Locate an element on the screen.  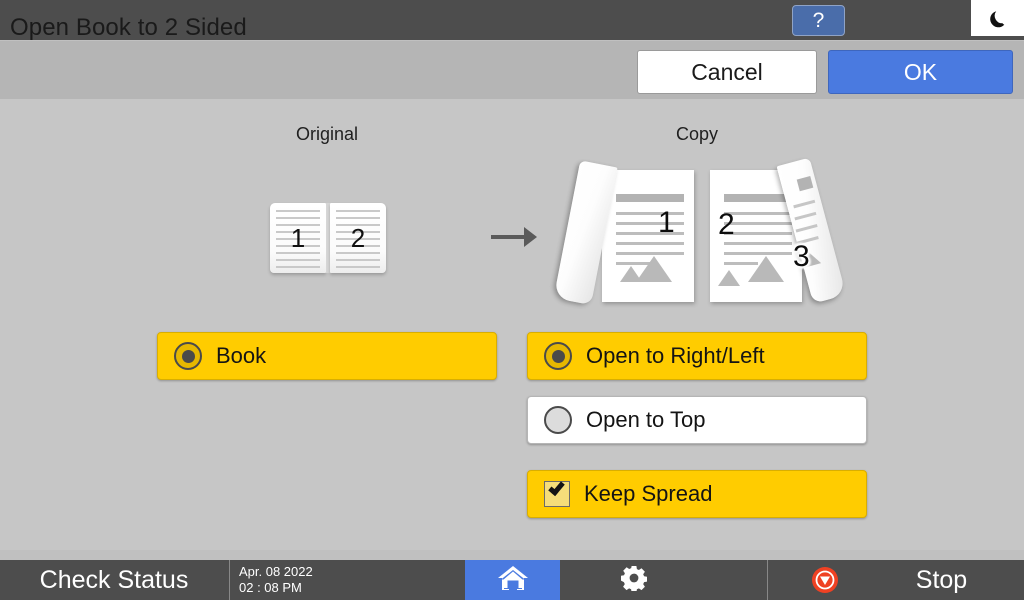
book-left-page-number: 1 is located at coordinates (298, 238).